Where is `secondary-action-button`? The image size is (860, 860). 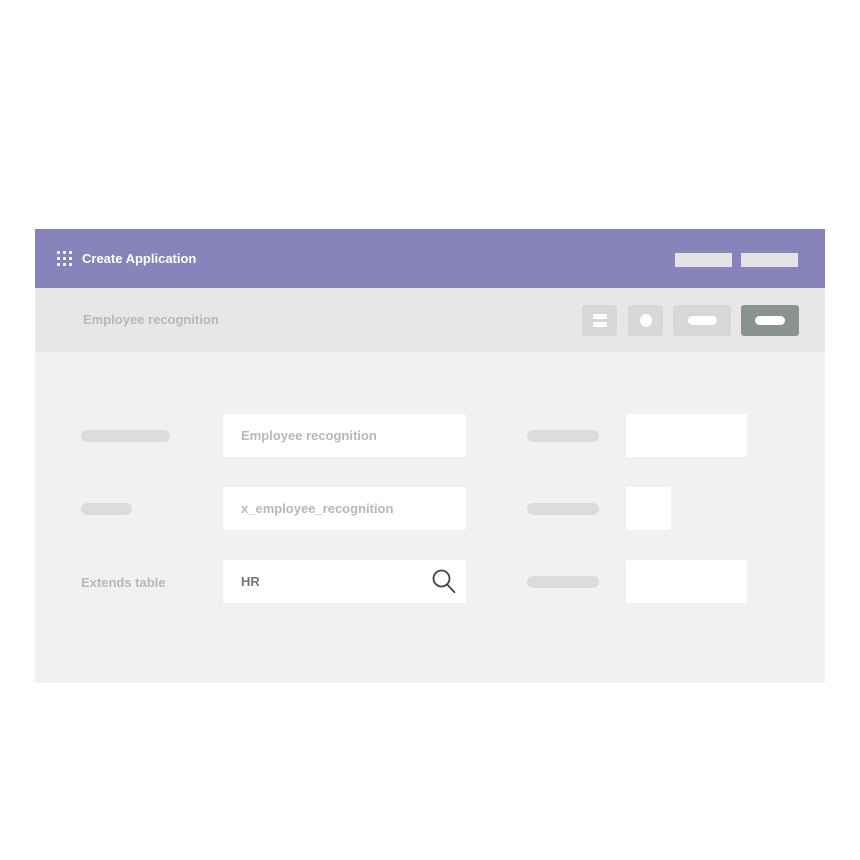
secondary-action-button is located at coordinates (702, 320).